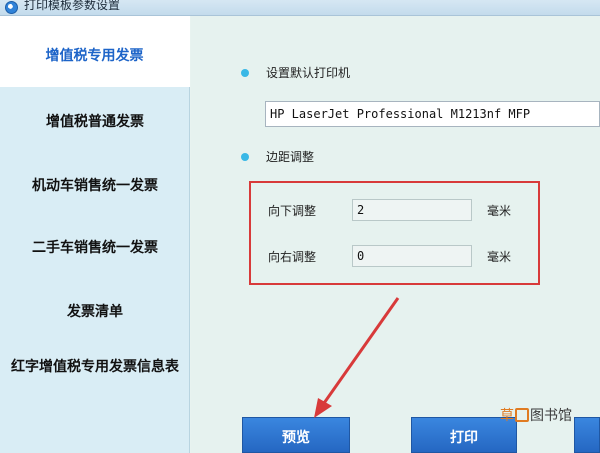 This screenshot has height=453, width=600. I want to click on sidebar-item-label: 增值税普通发票, so click(95, 122).